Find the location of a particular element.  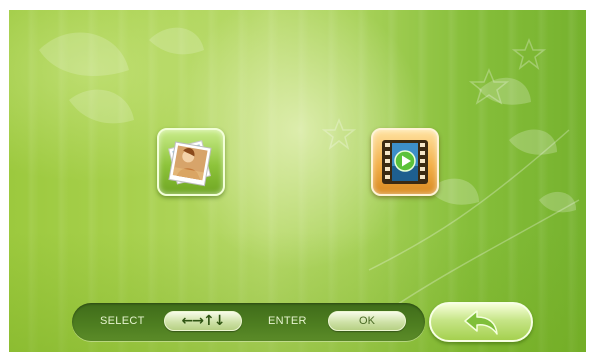

enter-label: ENTER is located at coordinates (287, 321).